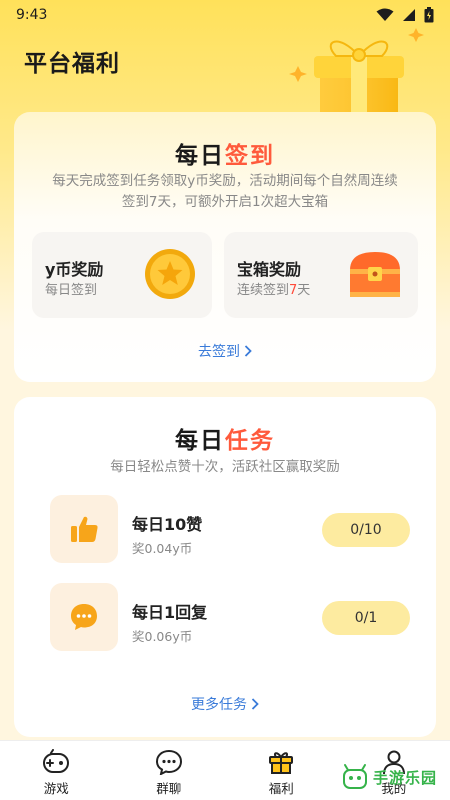 This screenshot has width=450, height=800. Describe the element at coordinates (230, 618) in the screenshot. I see `task-item: 每日1回复 奖0.06y币 0/1` at that location.